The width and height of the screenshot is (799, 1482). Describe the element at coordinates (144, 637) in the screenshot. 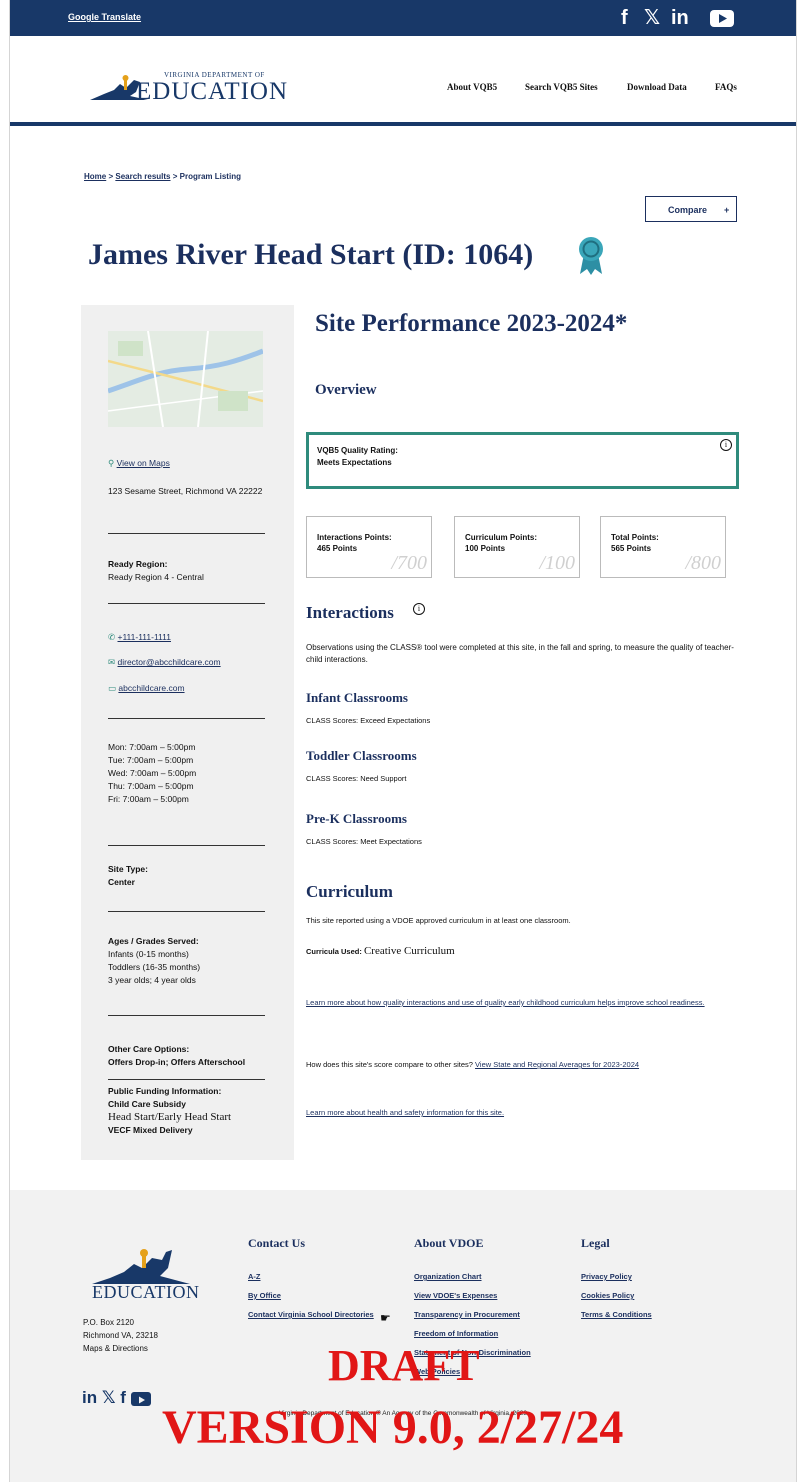

I see `phone-link: +111-111-1111` at that location.